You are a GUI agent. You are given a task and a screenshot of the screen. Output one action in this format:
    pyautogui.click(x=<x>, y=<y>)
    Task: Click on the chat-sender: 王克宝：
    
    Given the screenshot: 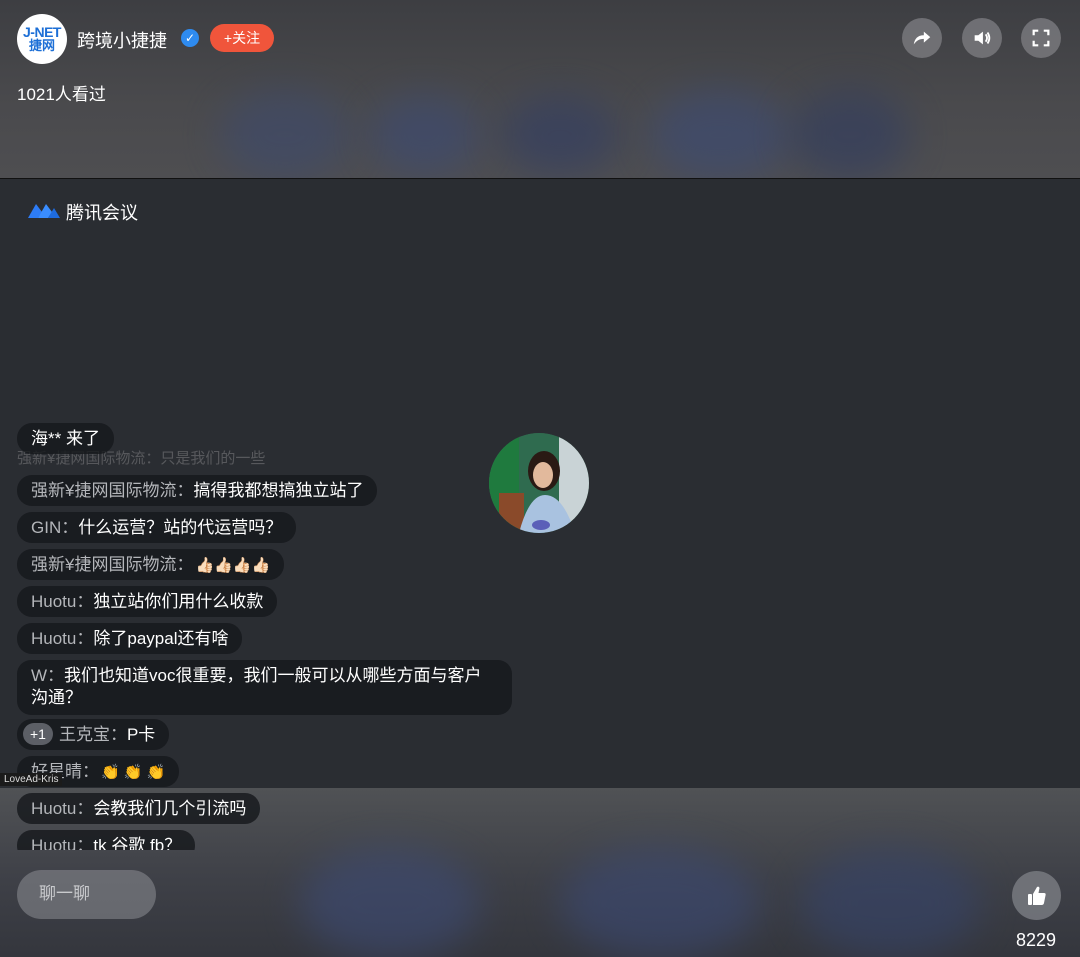 What is the action you would take?
    pyautogui.click(x=92, y=734)
    